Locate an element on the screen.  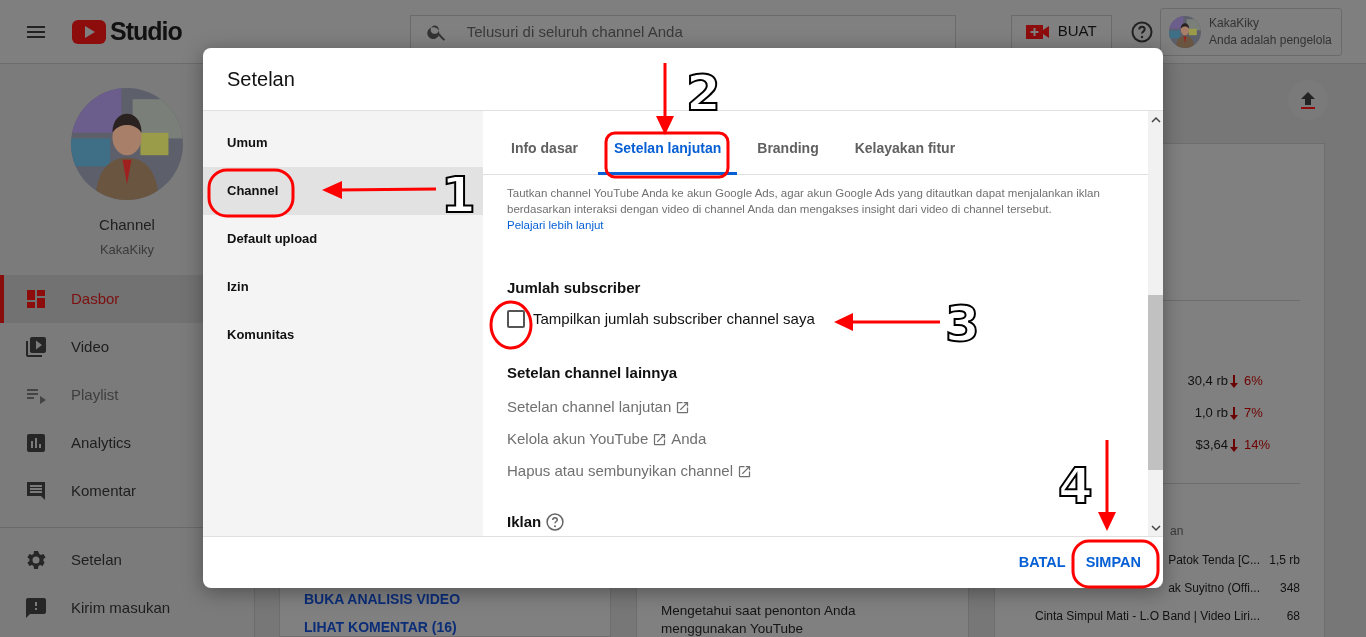
scrollbar is located at coordinates (1155, 323).